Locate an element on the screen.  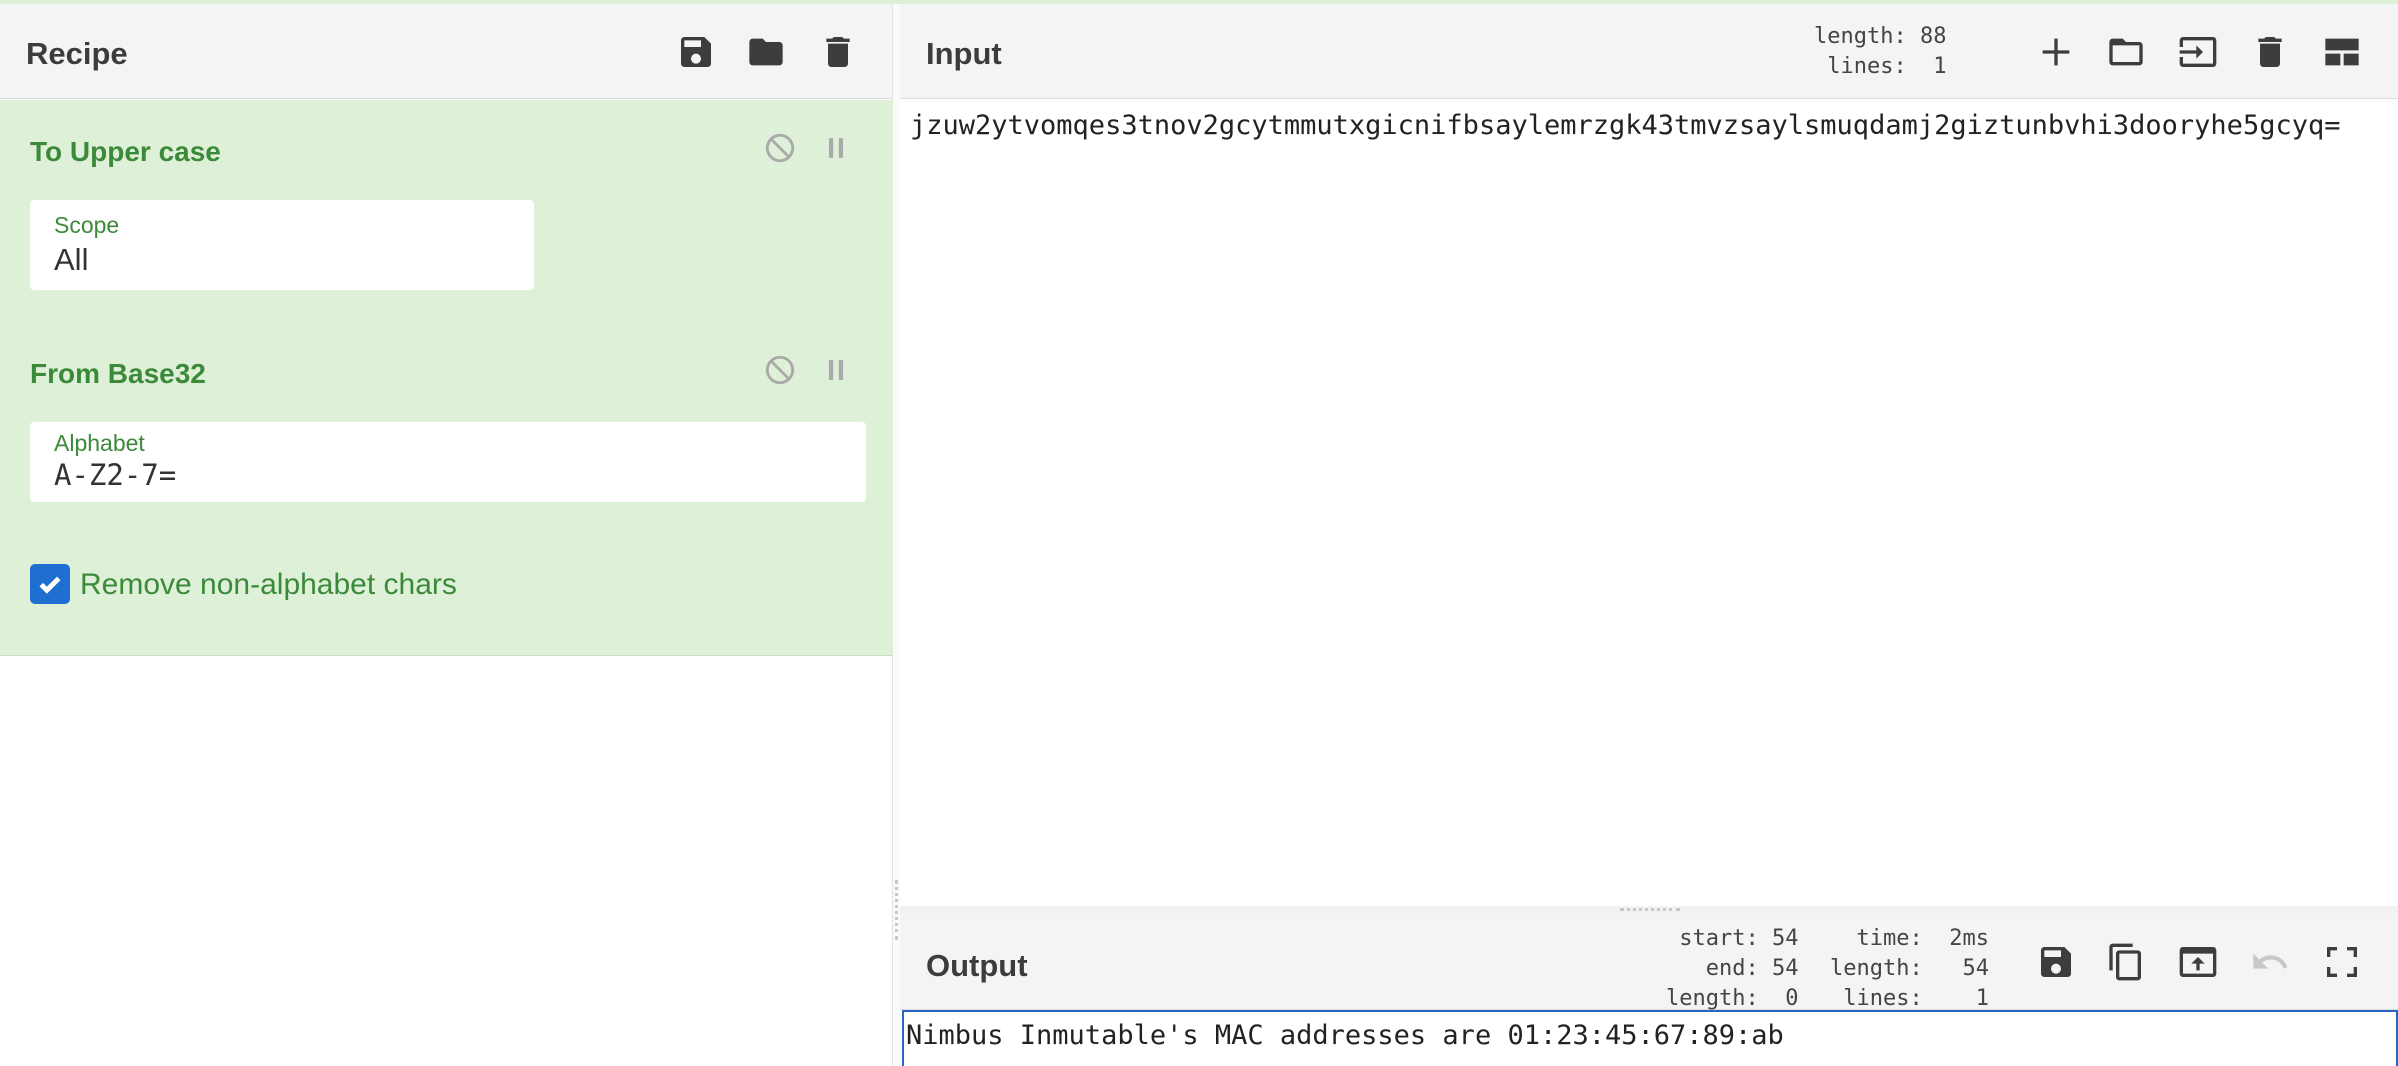
output-info-stats: time: 2ms length: 54 lines: 1 is located at coordinates (1909, 968).